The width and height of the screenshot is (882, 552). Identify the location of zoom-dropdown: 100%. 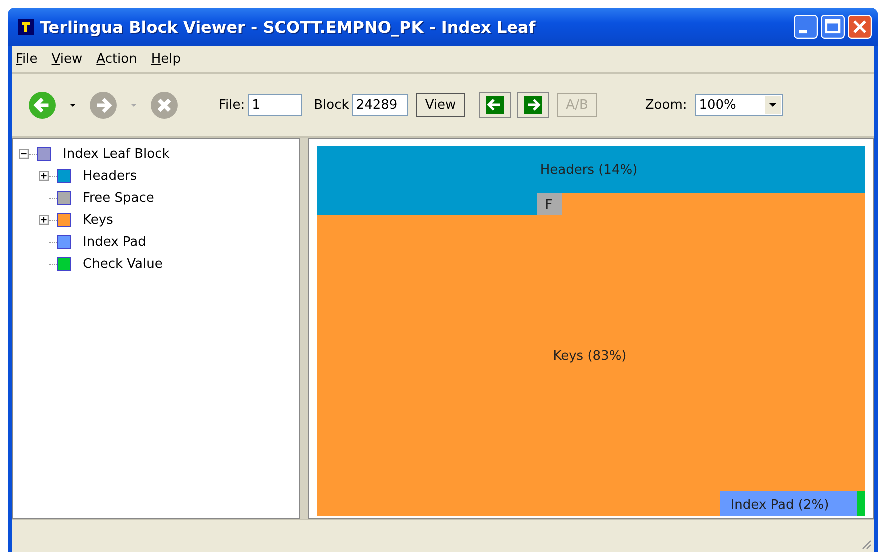
(739, 105).